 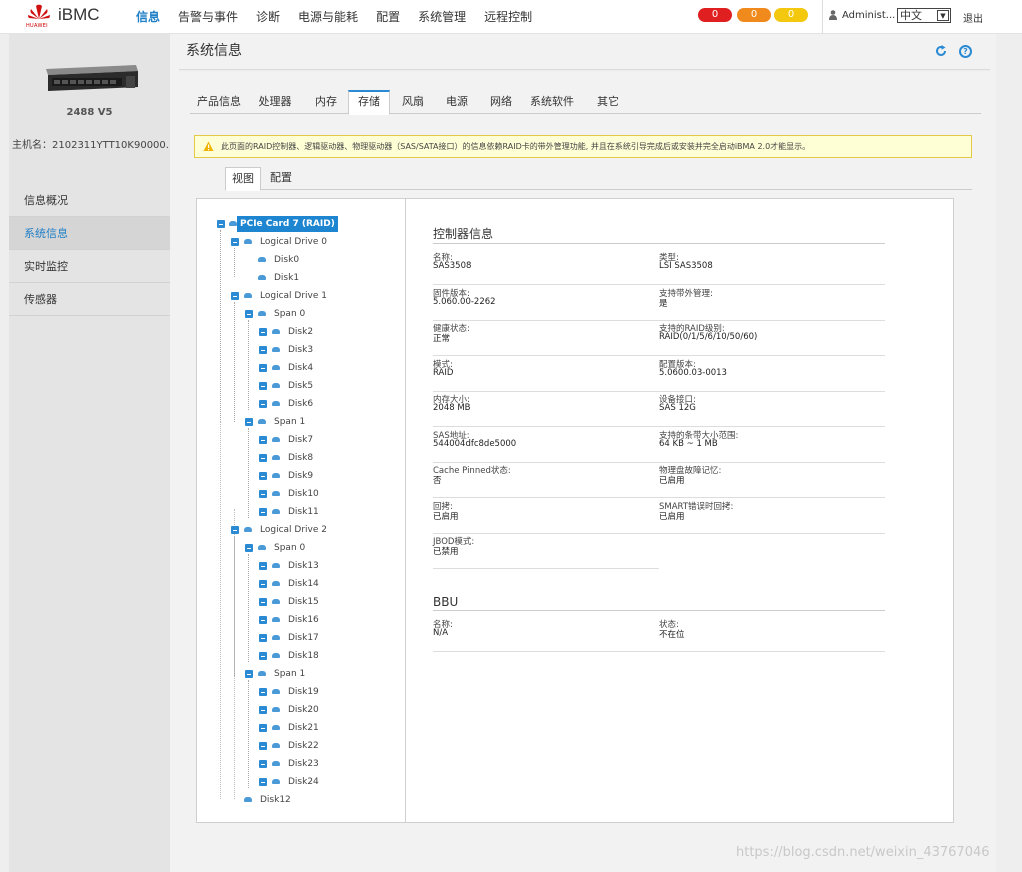 What do you see at coordinates (754, 15) in the screenshot?
I see `major-alarm-badge: 0` at bounding box center [754, 15].